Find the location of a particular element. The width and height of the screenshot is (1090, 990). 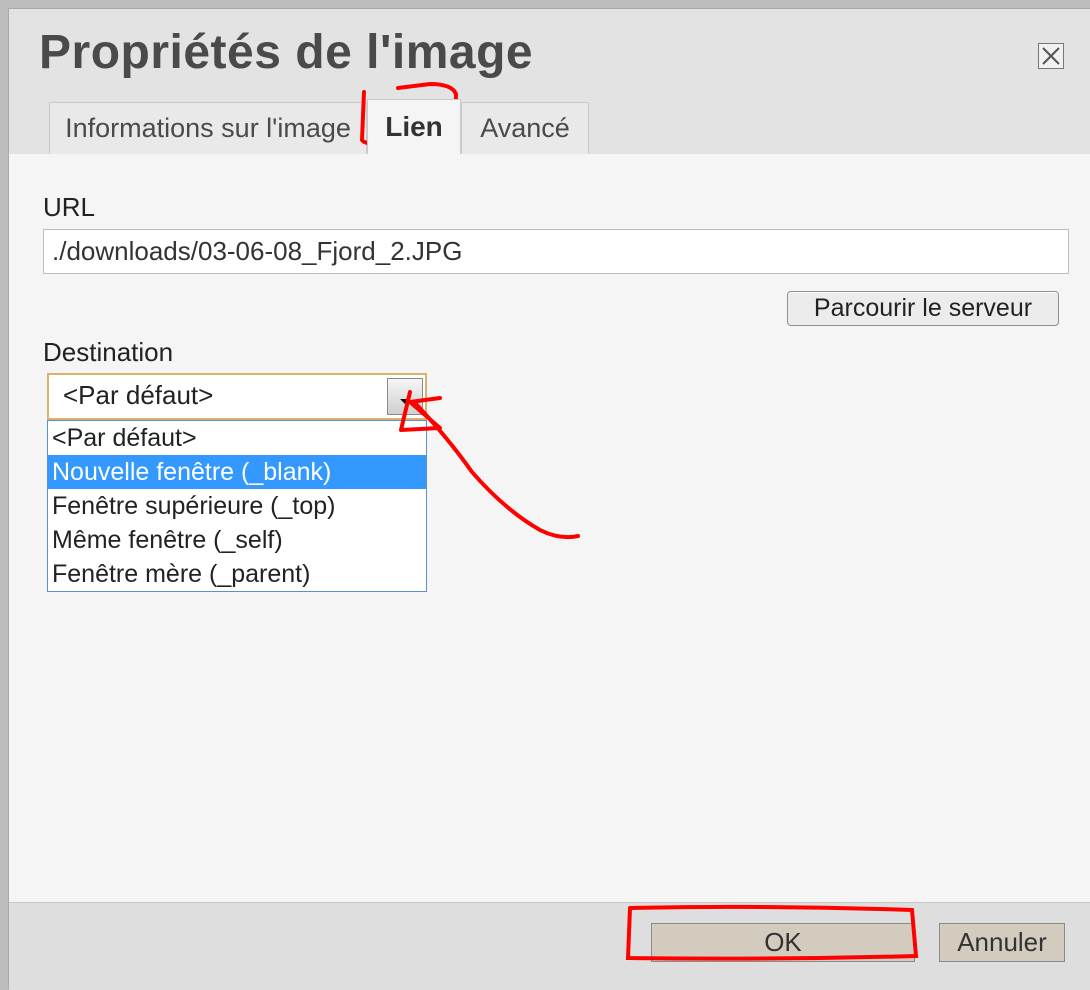

dialog-title: Propriétés de l'image is located at coordinates (286, 52).